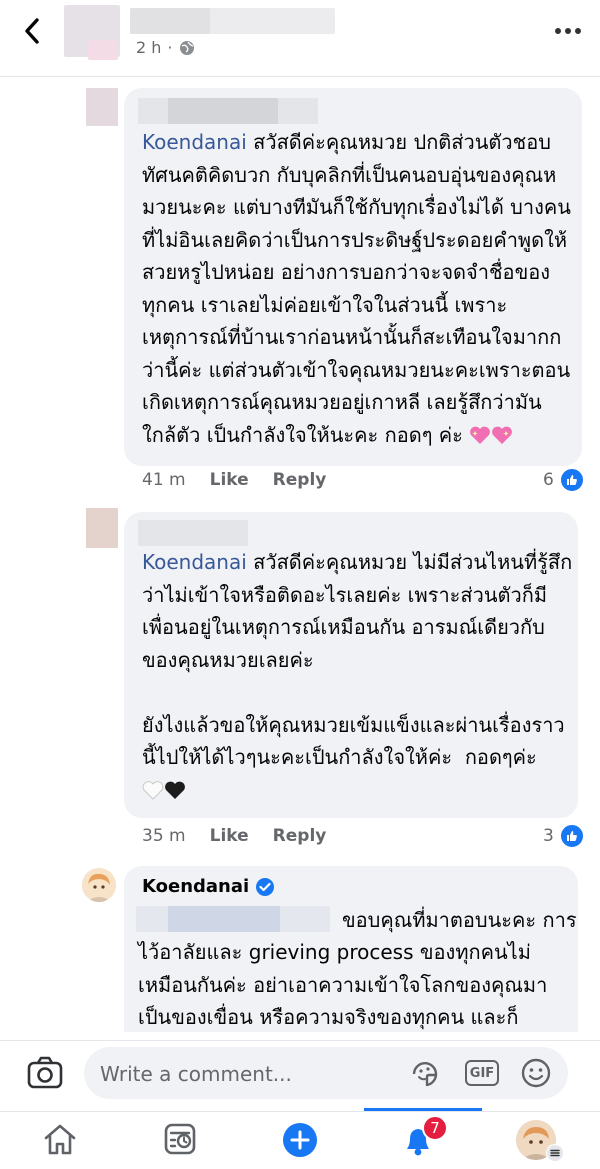  I want to click on page-avatar, so click(99, 885).